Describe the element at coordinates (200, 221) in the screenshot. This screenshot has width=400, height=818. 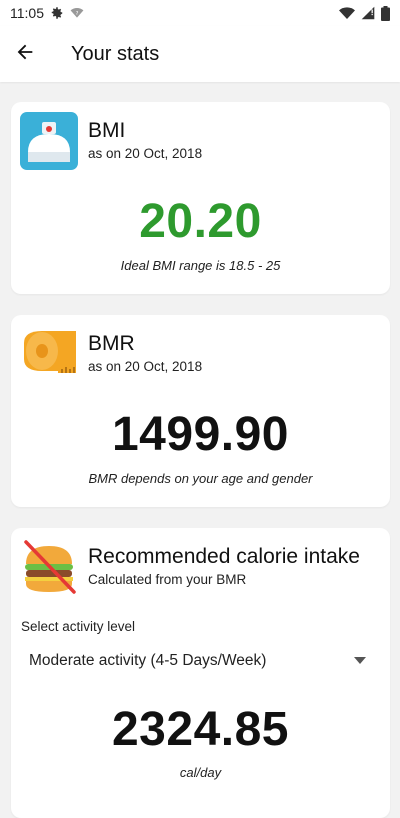
I see `bmi-value: 20.20` at that location.